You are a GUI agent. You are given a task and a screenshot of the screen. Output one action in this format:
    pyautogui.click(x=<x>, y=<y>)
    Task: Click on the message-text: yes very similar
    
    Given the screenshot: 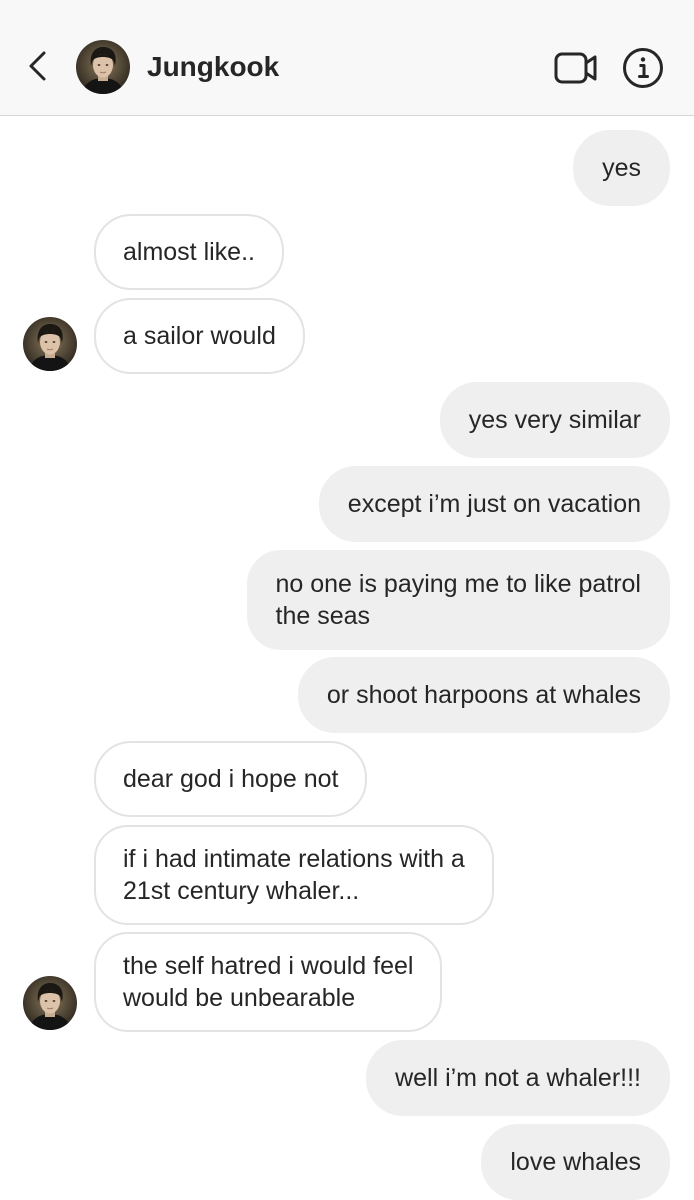 What is the action you would take?
    pyautogui.click(x=554, y=420)
    